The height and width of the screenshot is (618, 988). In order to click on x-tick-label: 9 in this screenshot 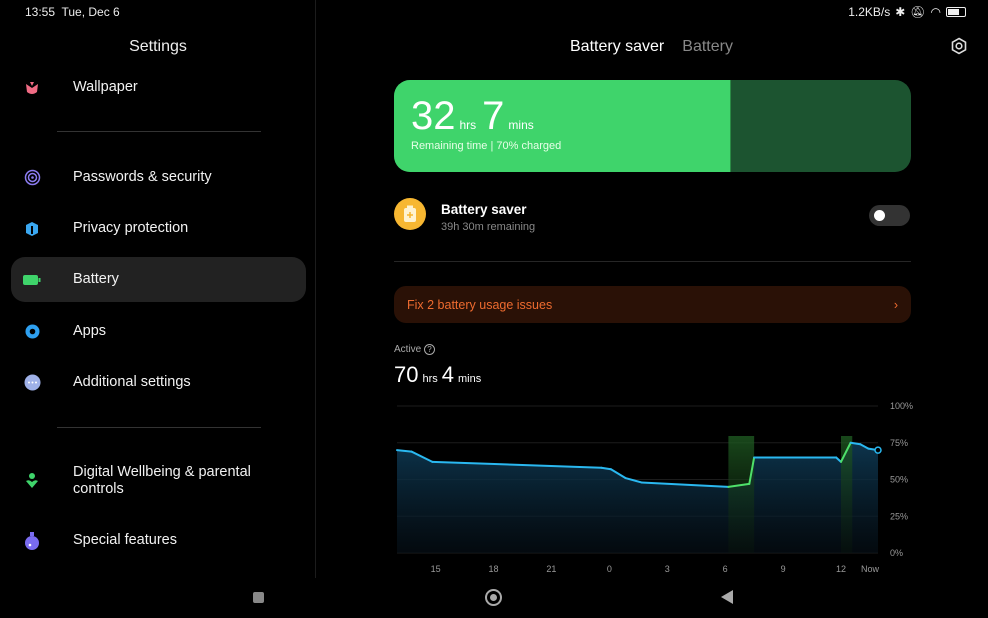, I will do `click(783, 569)`.